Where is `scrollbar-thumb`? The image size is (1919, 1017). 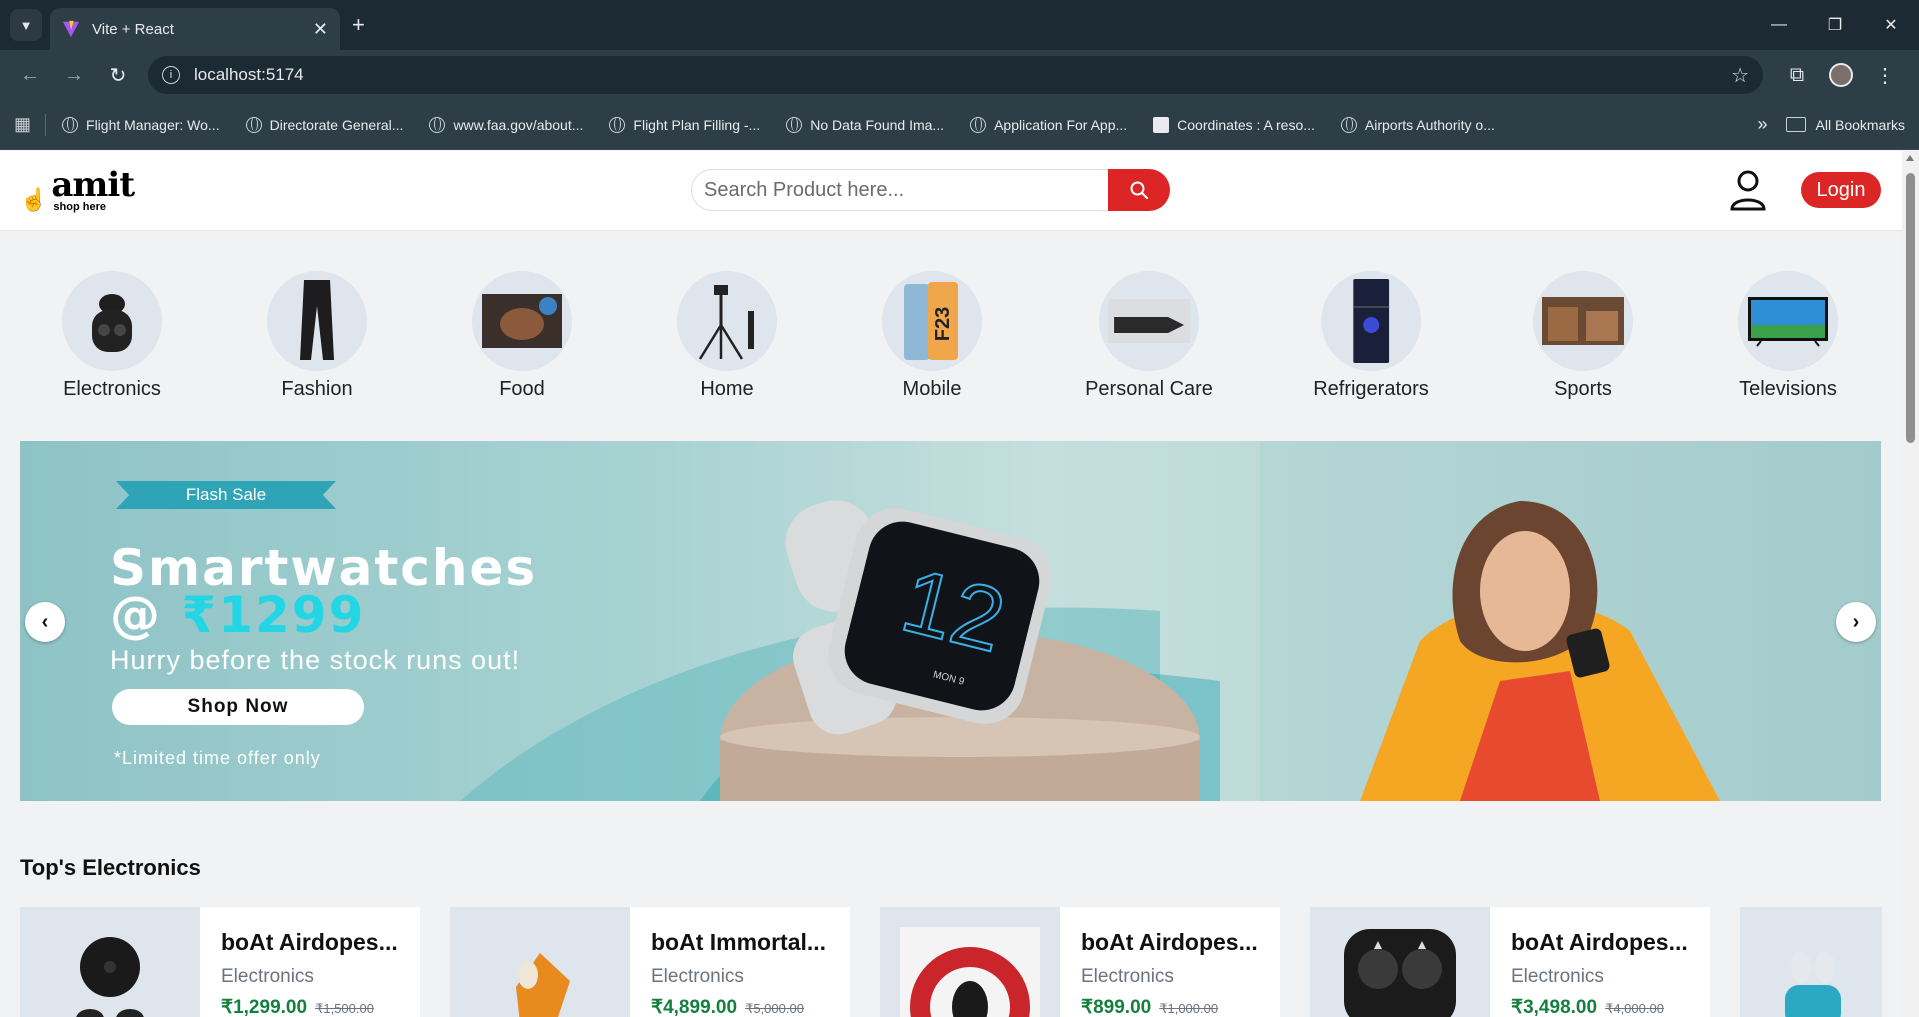
scrollbar-thumb is located at coordinates (1910, 308).